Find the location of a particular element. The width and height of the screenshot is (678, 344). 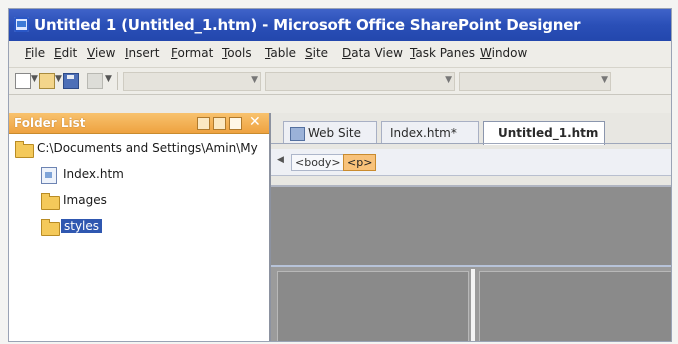

frame-pane-left is located at coordinates (373, 306).